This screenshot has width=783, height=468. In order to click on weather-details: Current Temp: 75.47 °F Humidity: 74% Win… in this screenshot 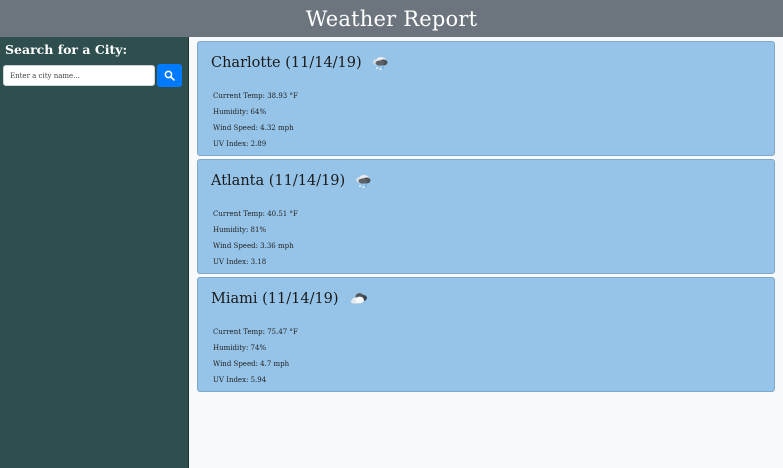, I will do `click(255, 356)`.